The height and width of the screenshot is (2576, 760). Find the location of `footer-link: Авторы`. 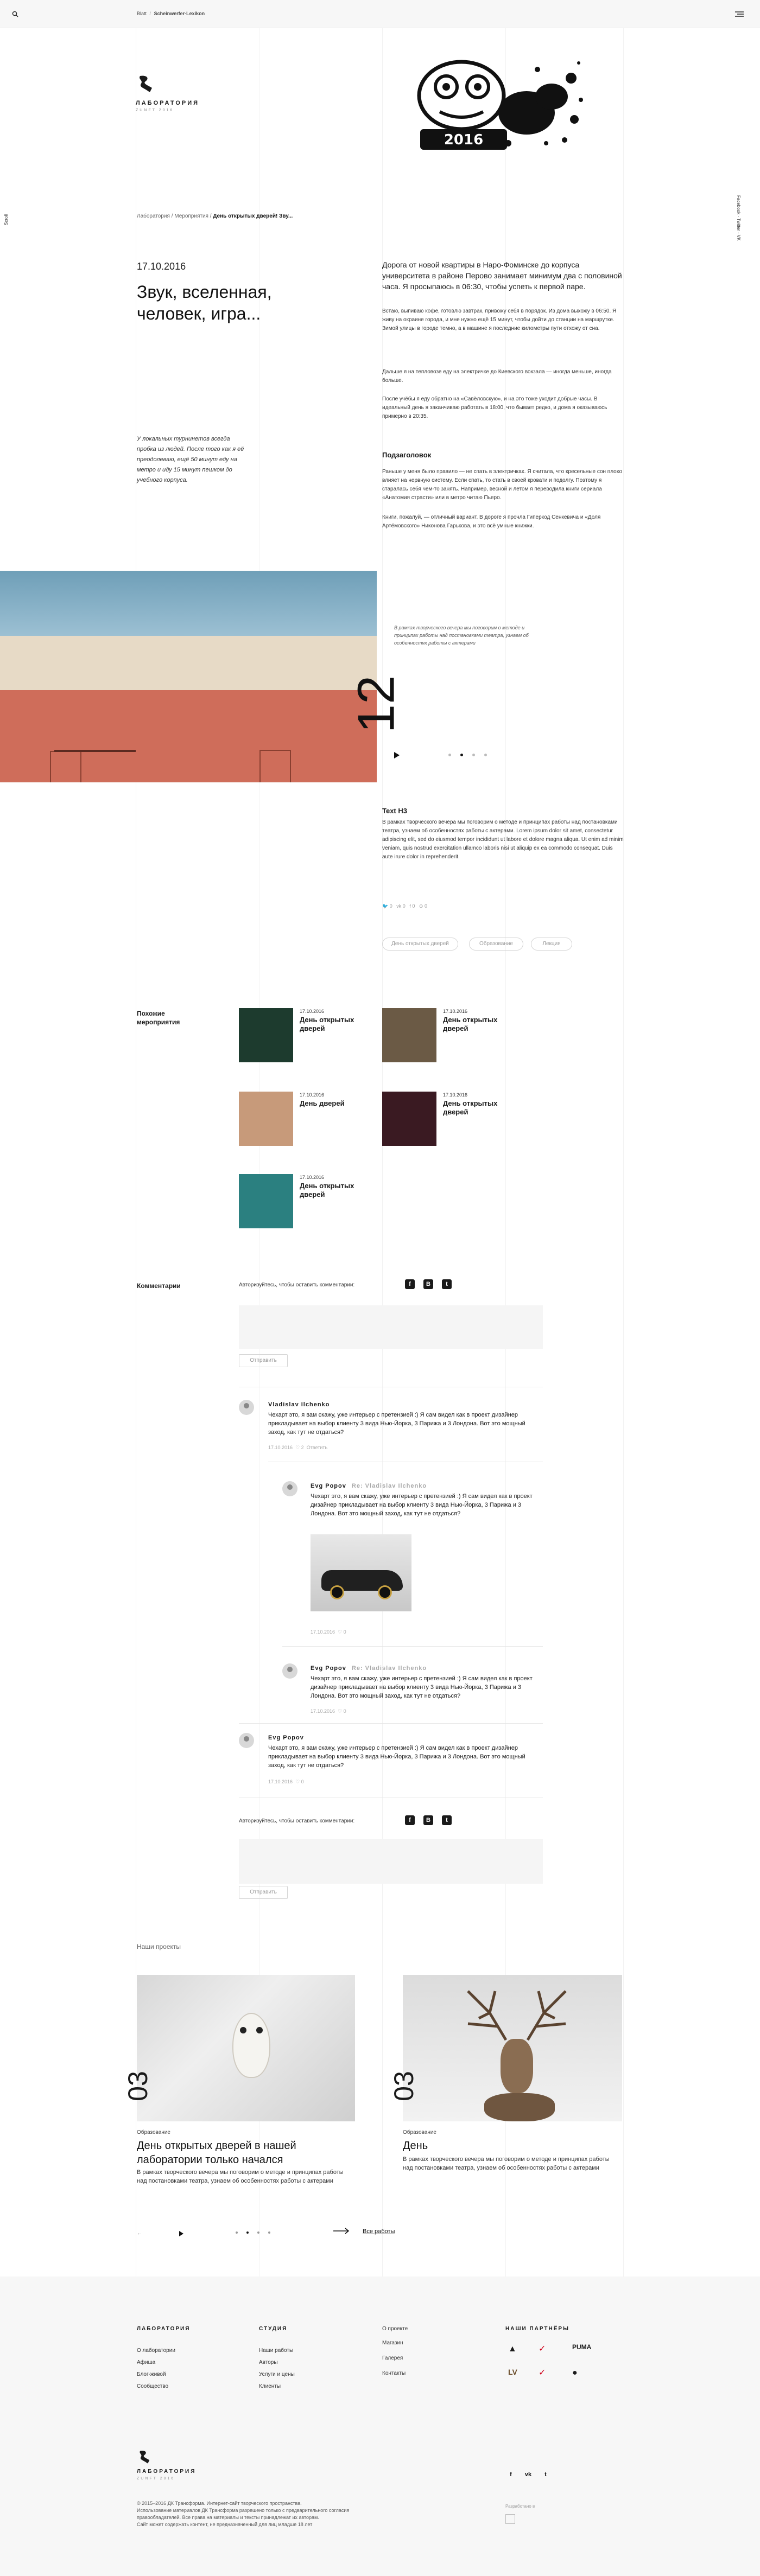

footer-link: Авторы is located at coordinates (268, 2363).